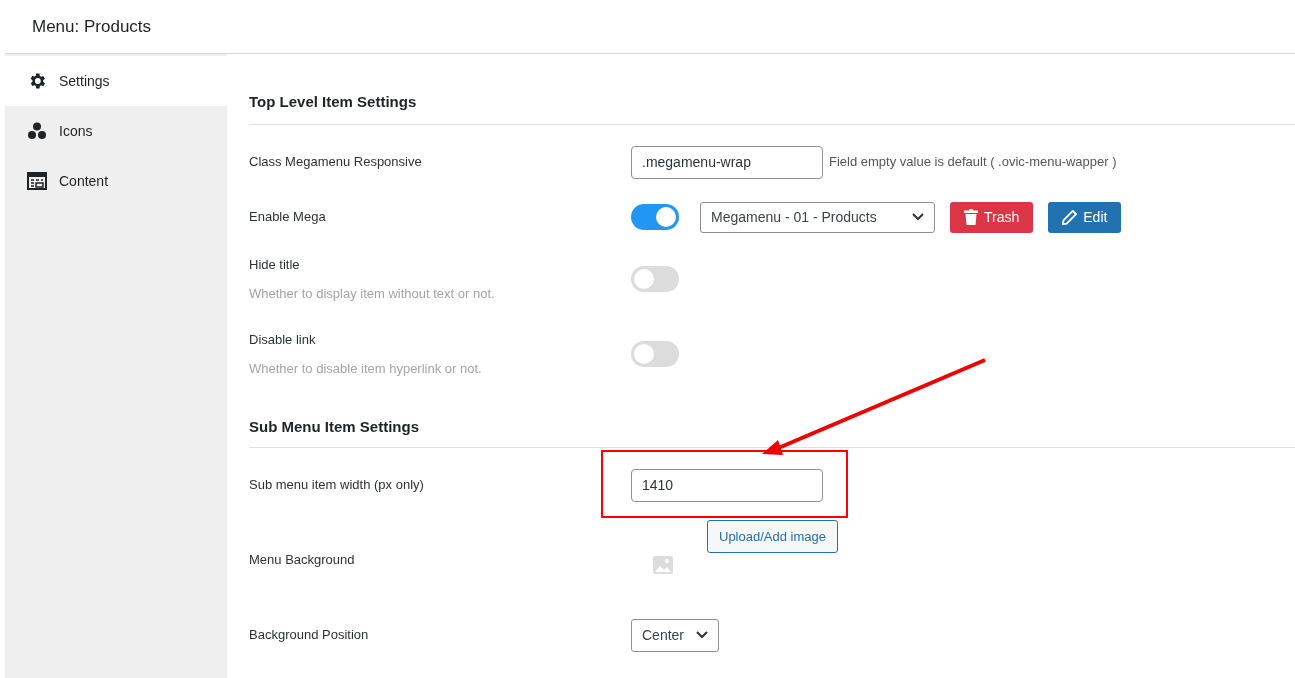 Image resolution: width=1295 pixels, height=678 pixels. What do you see at coordinates (971, 217) in the screenshot?
I see `trash-icon` at bounding box center [971, 217].